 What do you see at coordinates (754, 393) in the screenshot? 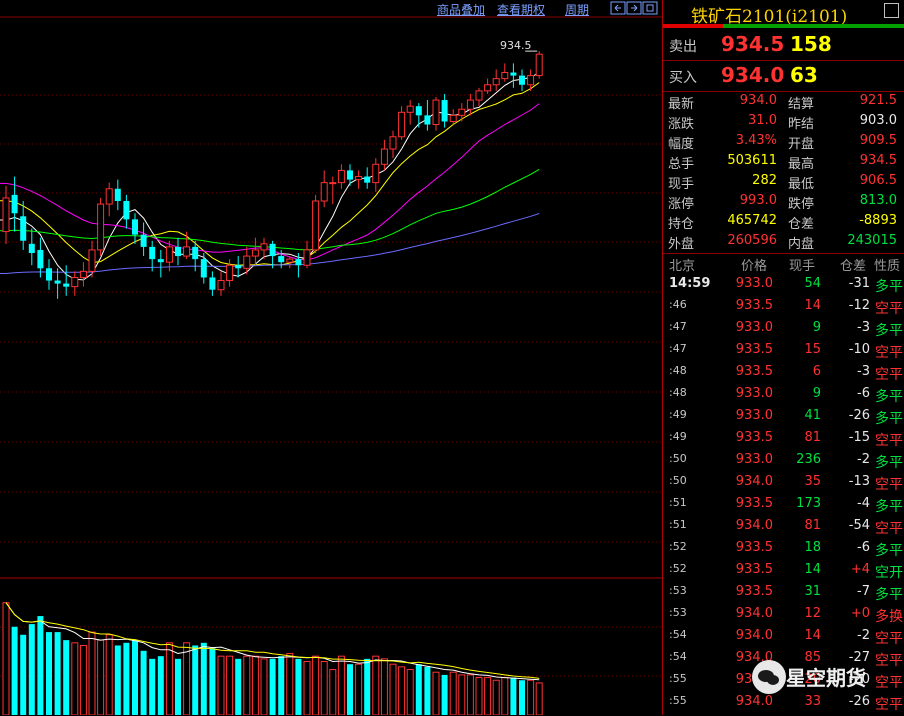
I see `tick-price: 933.0` at bounding box center [754, 393].